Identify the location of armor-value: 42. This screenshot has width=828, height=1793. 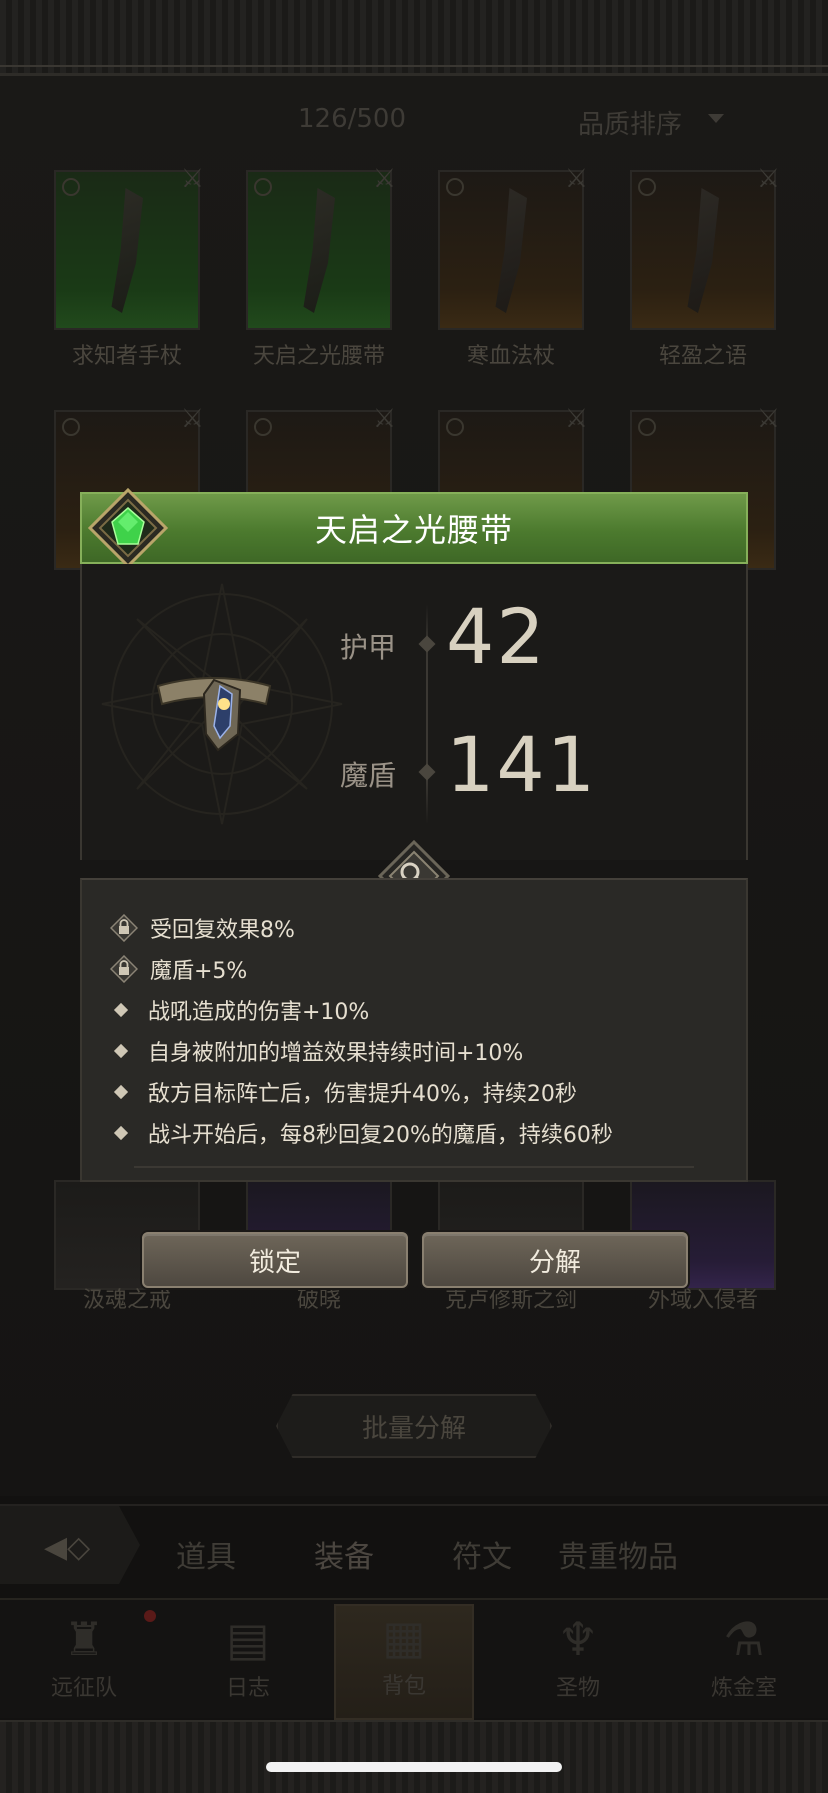
(496, 636).